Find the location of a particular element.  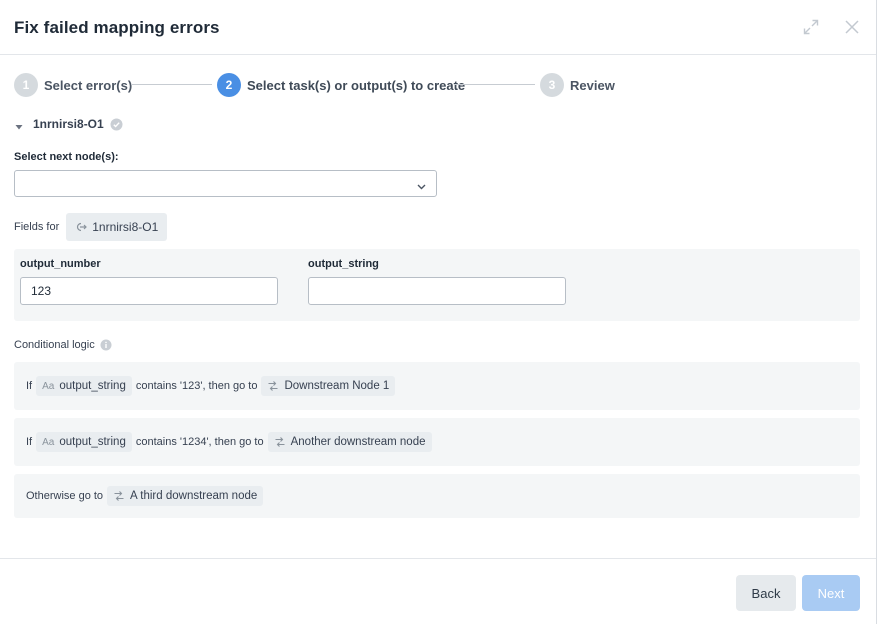

conditional-logic-heading: Conditional logic is located at coordinates (63, 345).